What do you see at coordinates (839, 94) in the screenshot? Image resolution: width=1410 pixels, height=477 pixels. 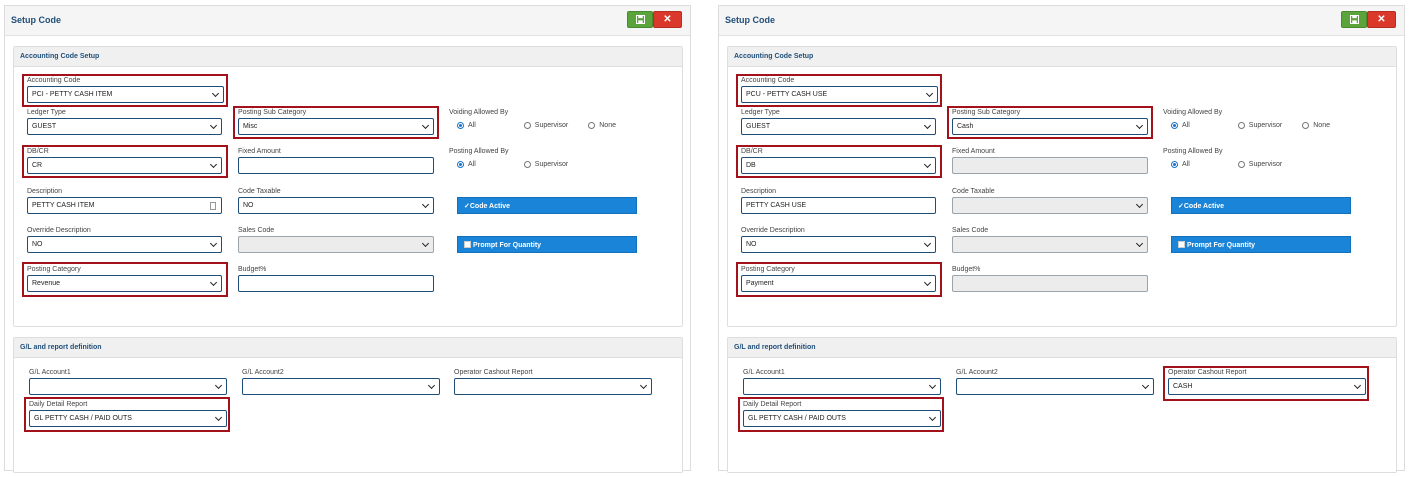 I see `accounting-code-select: PCU - PETTY CASH USE` at bounding box center [839, 94].